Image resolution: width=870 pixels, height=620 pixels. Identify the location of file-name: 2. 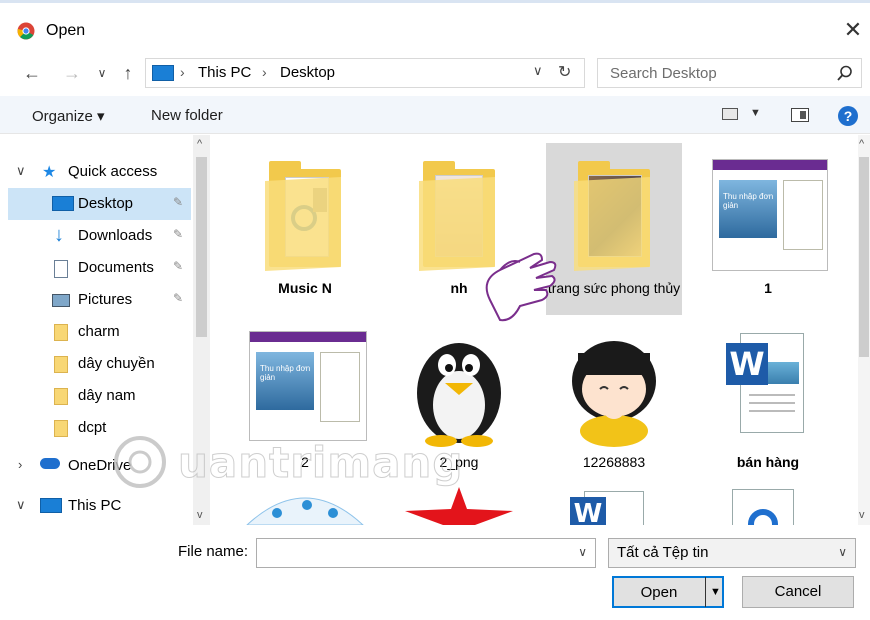
(305, 462).